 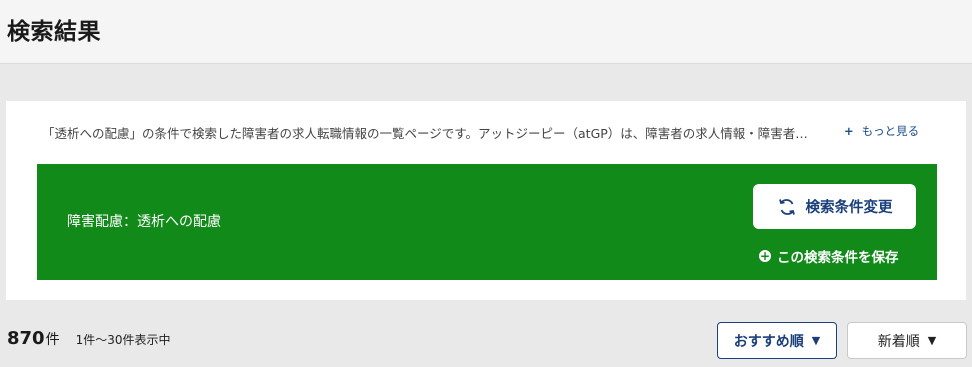 What do you see at coordinates (765, 256) in the screenshot?
I see `plus-circle-icon: +` at bounding box center [765, 256].